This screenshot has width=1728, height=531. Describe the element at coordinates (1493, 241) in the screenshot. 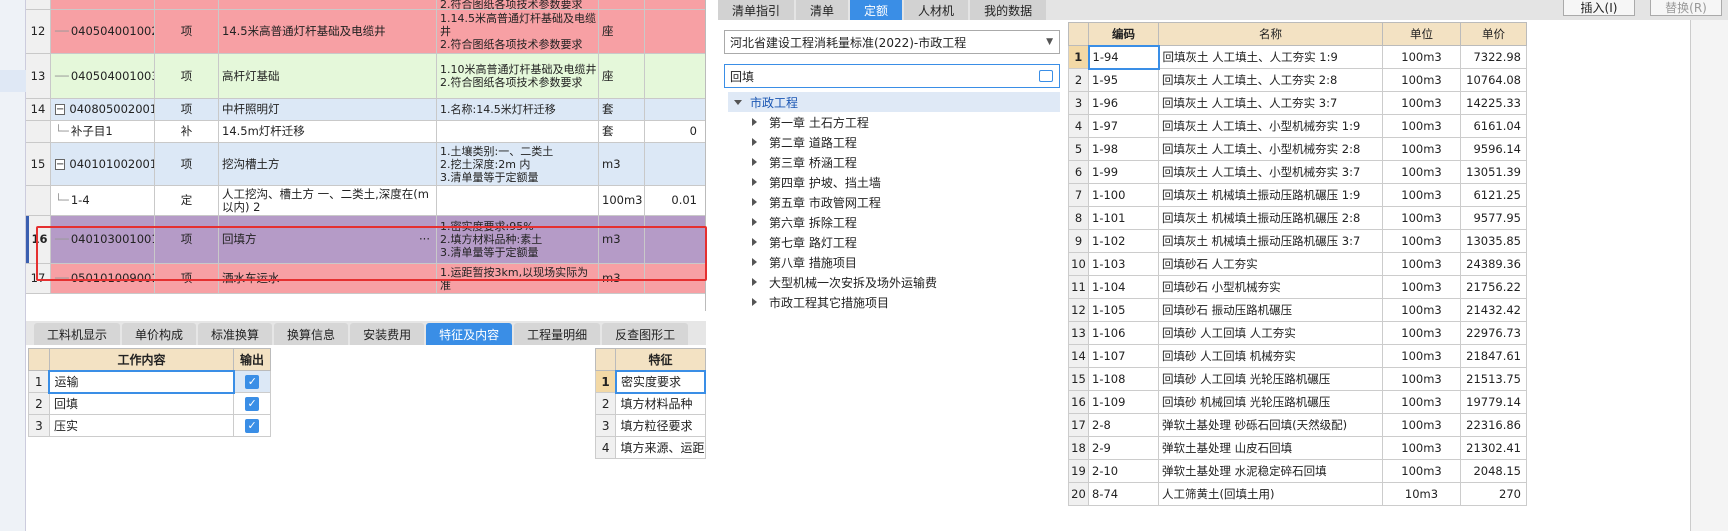

I see `quota-price: 13035.85` at that location.